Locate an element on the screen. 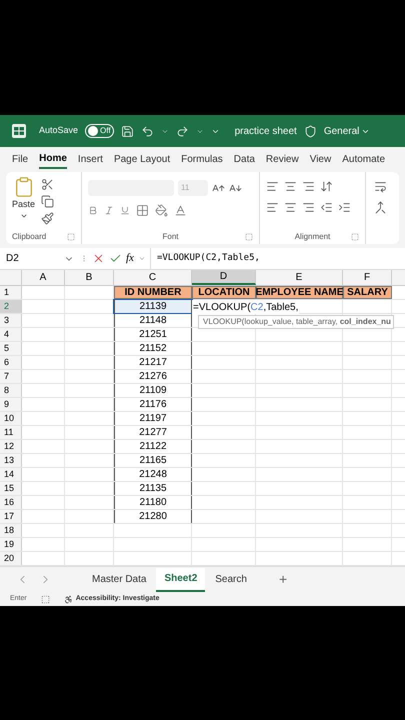 The image size is (405, 720). format-painter-icon is located at coordinates (47, 218).